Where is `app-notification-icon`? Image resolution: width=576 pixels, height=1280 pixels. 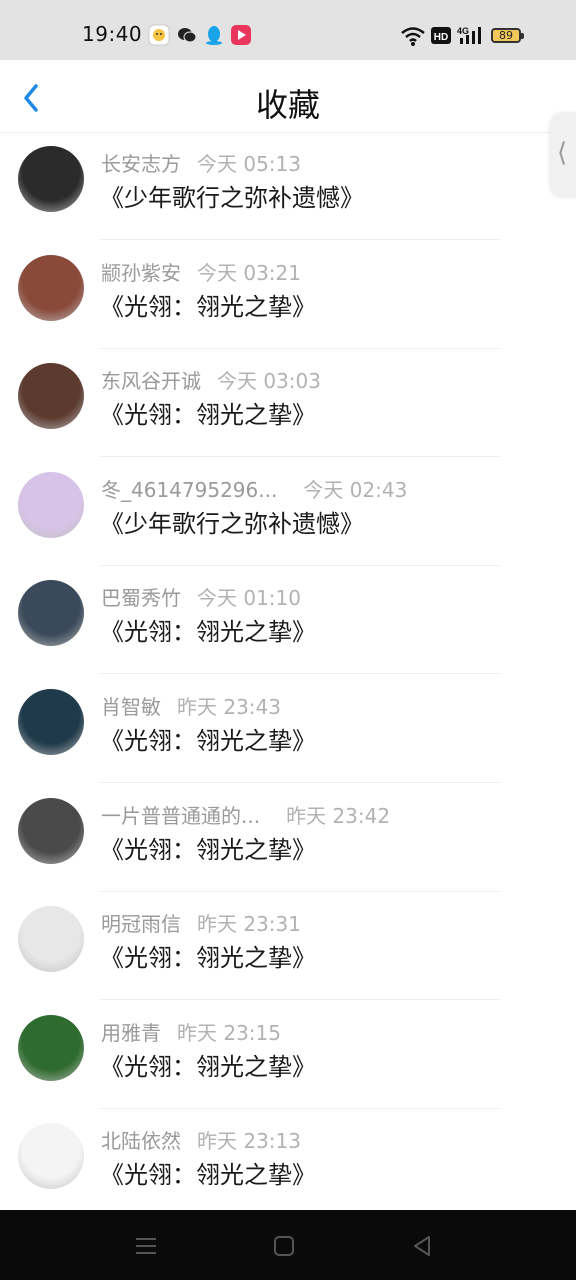
app-notification-icon is located at coordinates (159, 35).